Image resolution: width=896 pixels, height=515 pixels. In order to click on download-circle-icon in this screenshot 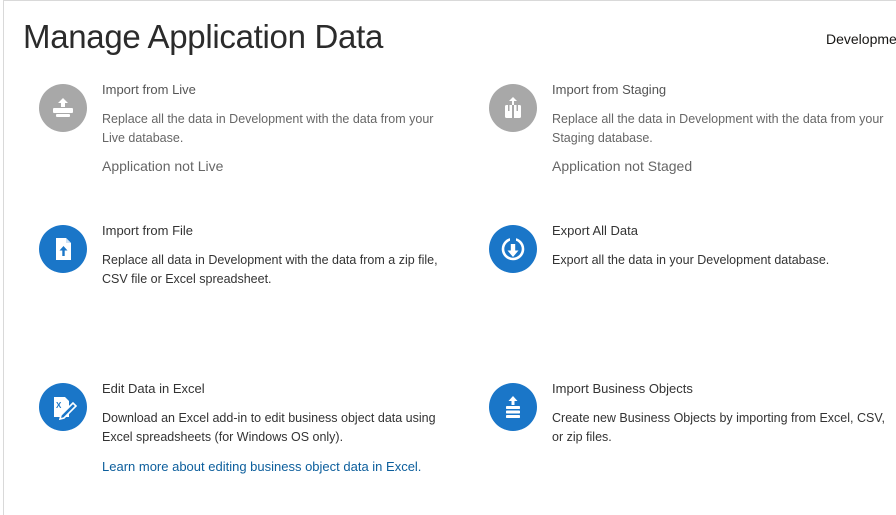, I will do `click(513, 249)`.